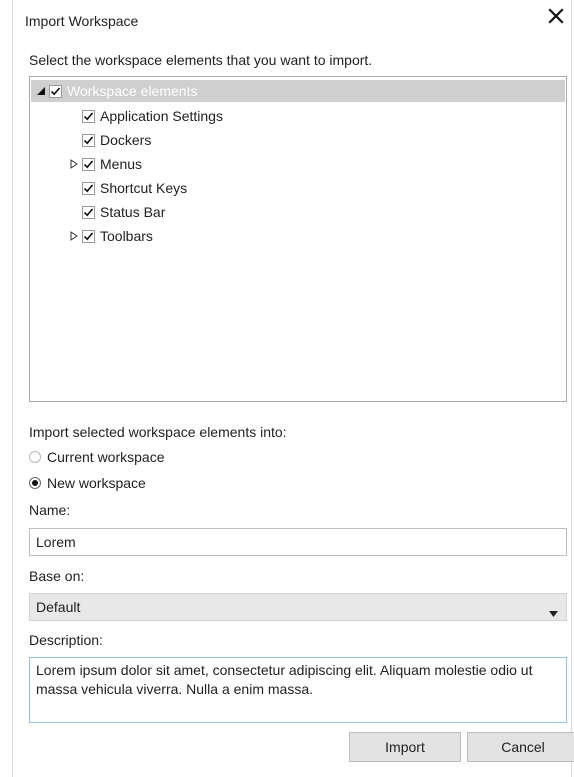 The height and width of the screenshot is (777, 574). I want to click on radio-new-workspace: New workspace, so click(87, 483).